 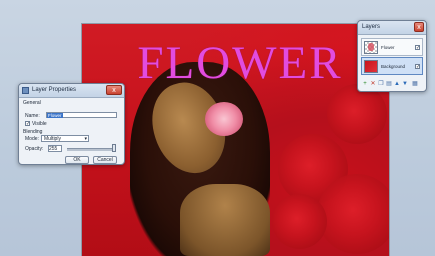 I want to click on layer-row-flower: Flower ✓, so click(x=392, y=47).